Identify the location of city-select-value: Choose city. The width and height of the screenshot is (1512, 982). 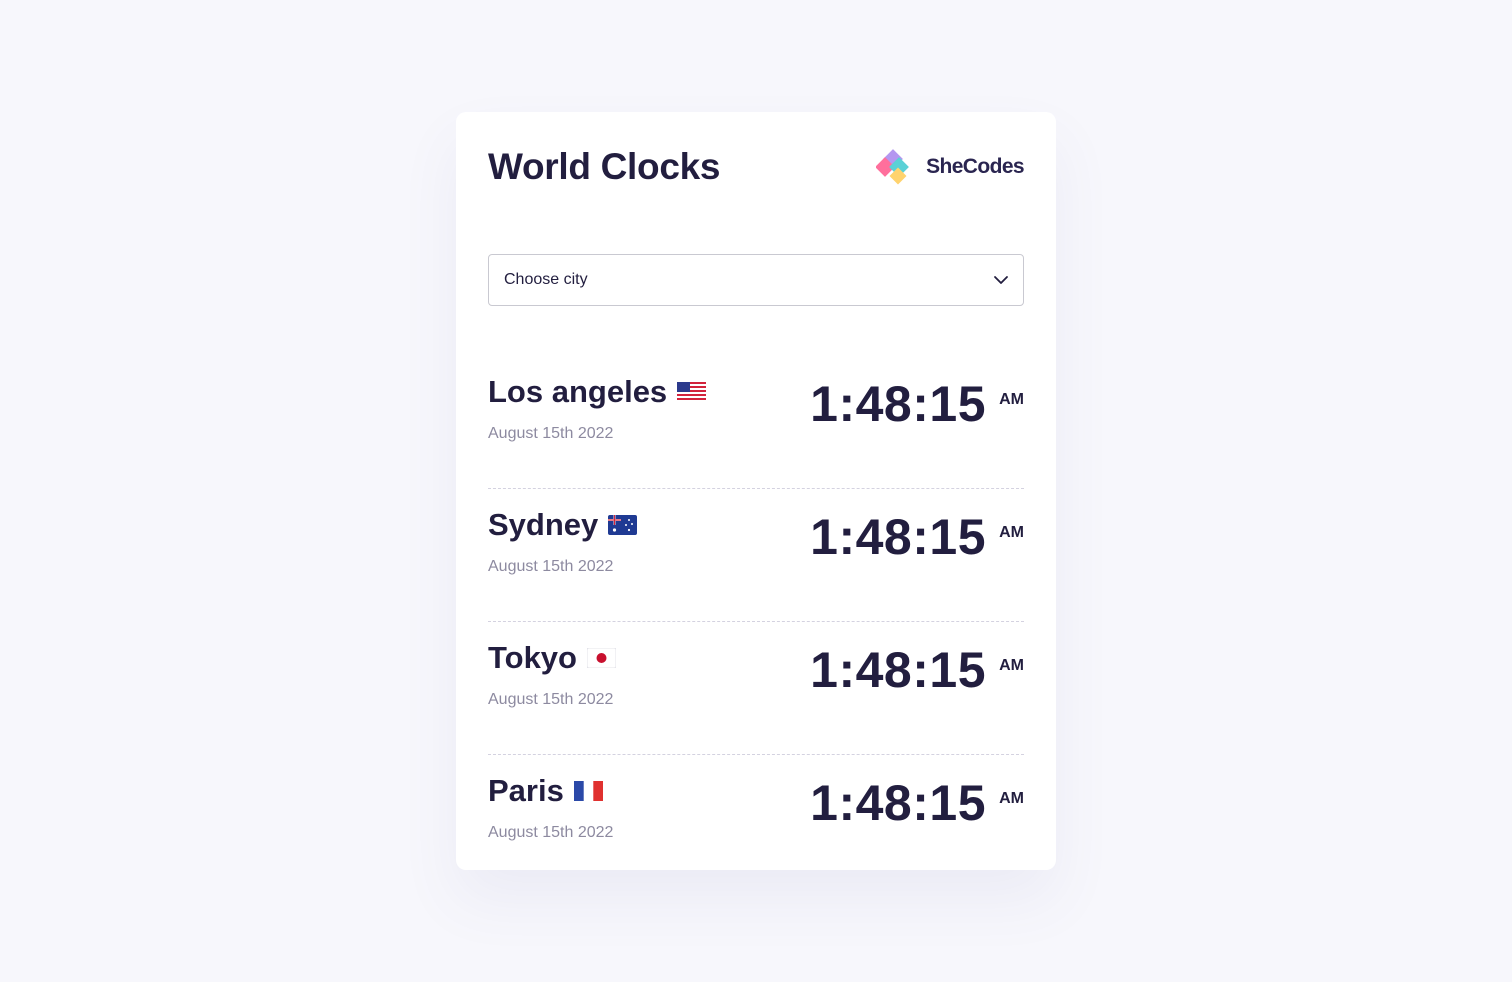
(546, 279).